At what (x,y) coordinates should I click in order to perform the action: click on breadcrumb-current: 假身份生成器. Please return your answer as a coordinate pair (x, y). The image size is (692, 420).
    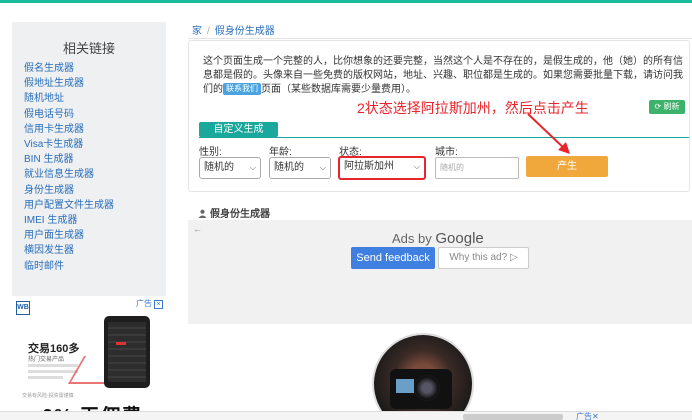
    Looking at the image, I should click on (244, 31).